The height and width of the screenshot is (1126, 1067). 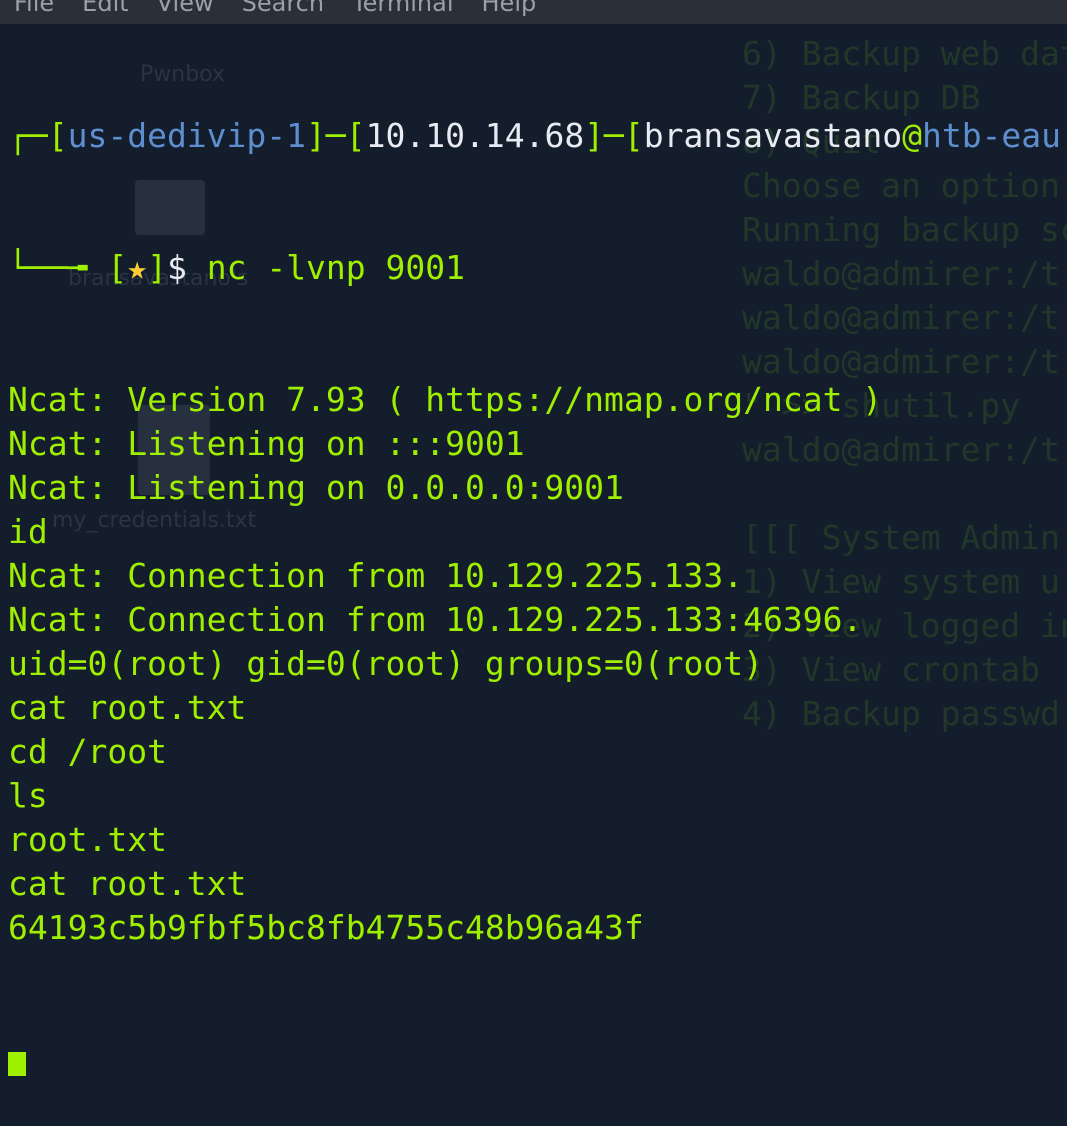 I want to click on menu-terminal: Terminal, so click(x=402, y=12).